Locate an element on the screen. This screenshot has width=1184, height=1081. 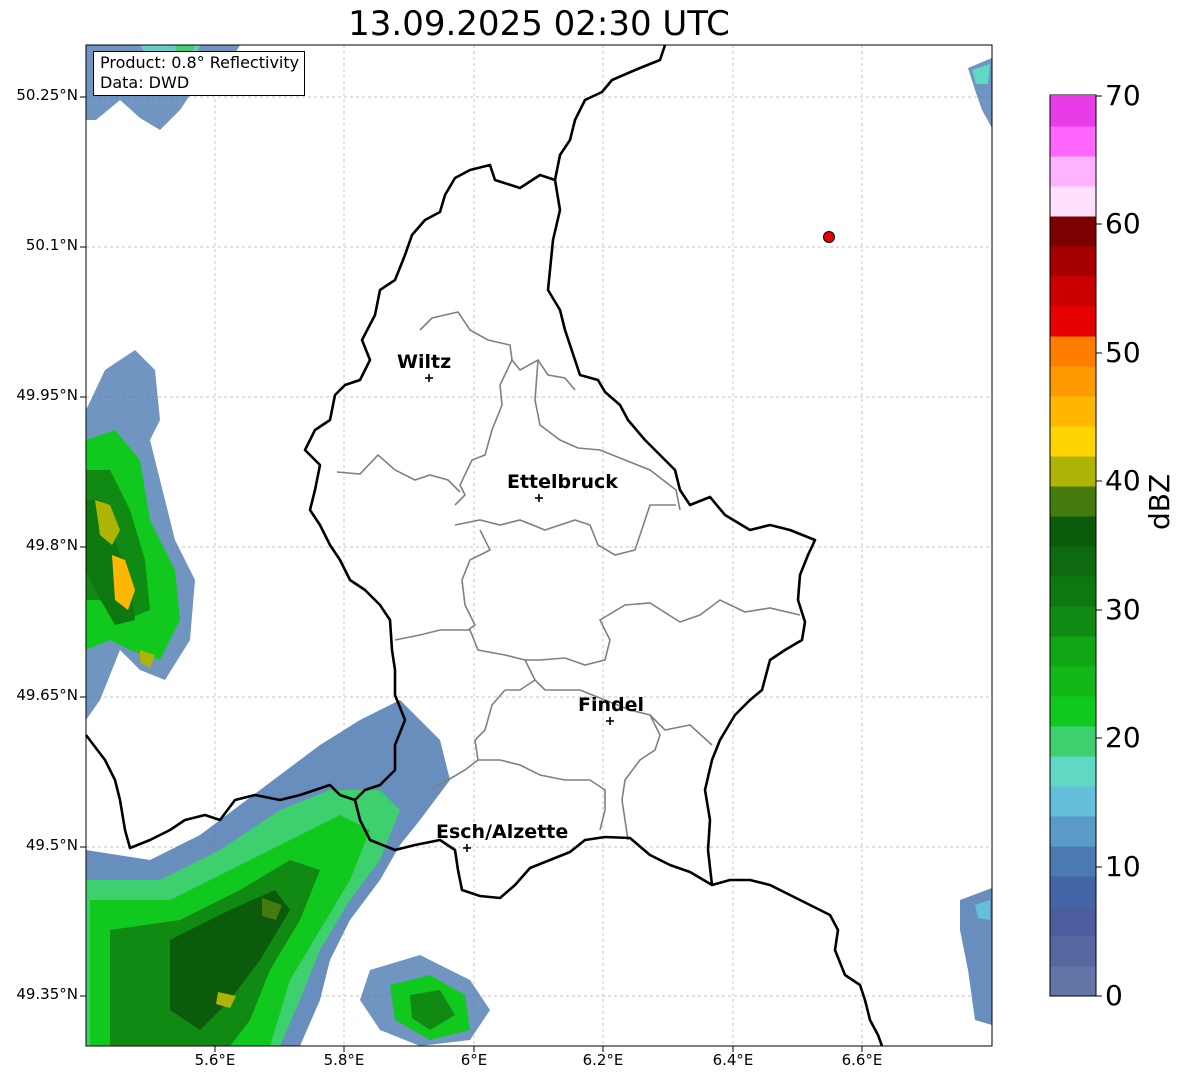
city-marker-findel is located at coordinates (610, 721).